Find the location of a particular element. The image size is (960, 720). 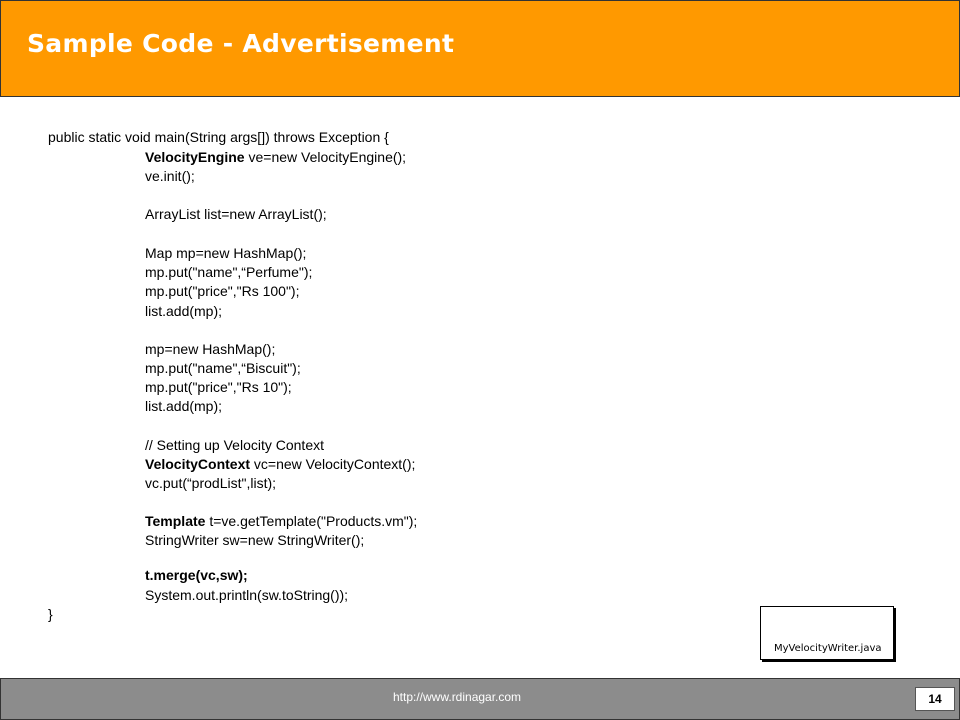

code-line: ArrayList list=new ArrayList(); is located at coordinates (236, 214).